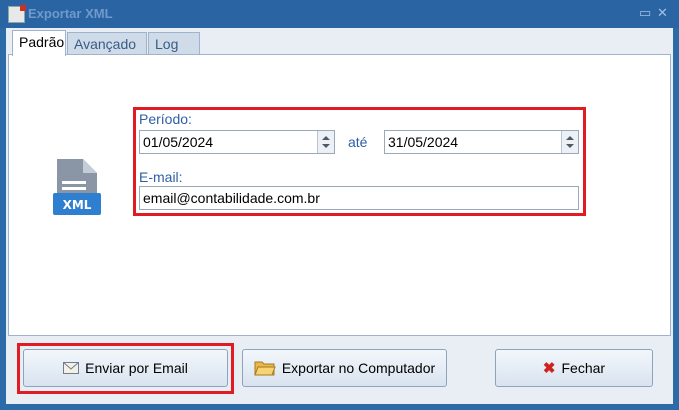  What do you see at coordinates (178, 142) in the screenshot?
I see `start-date-value: 01/05/2024` at bounding box center [178, 142].